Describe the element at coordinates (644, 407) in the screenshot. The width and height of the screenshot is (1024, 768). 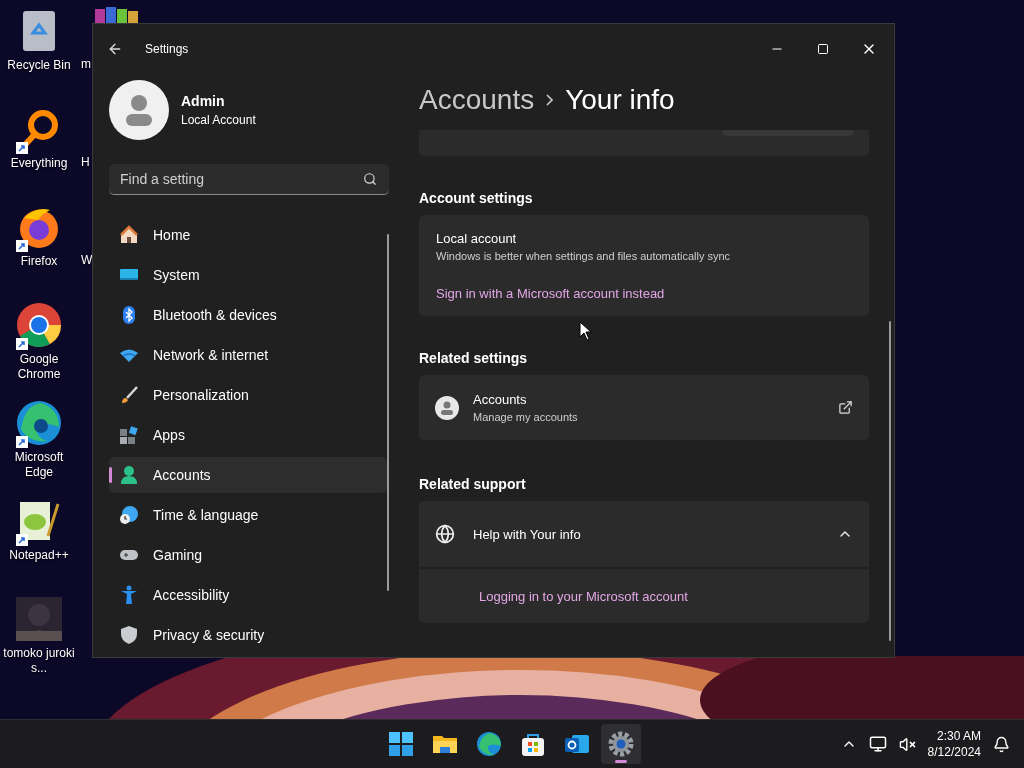
I see `settings-card: Accounts Manage my accounts` at that location.